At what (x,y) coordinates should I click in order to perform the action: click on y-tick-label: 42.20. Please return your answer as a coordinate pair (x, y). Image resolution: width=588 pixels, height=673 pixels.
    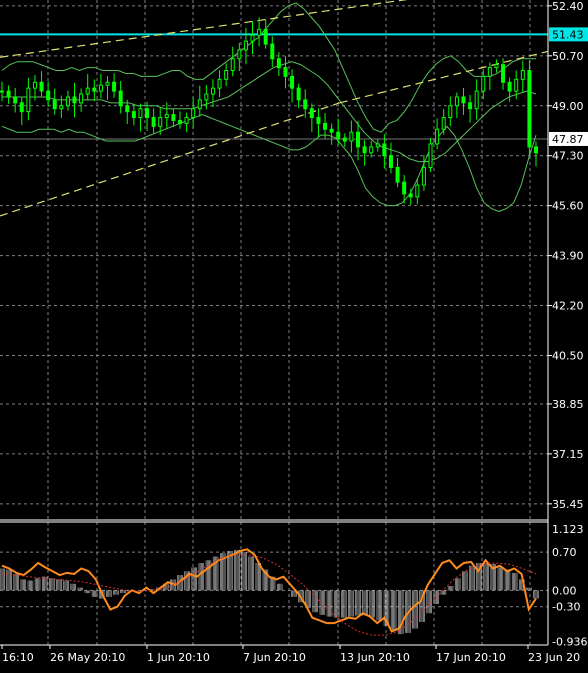
    Looking at the image, I should click on (568, 306).